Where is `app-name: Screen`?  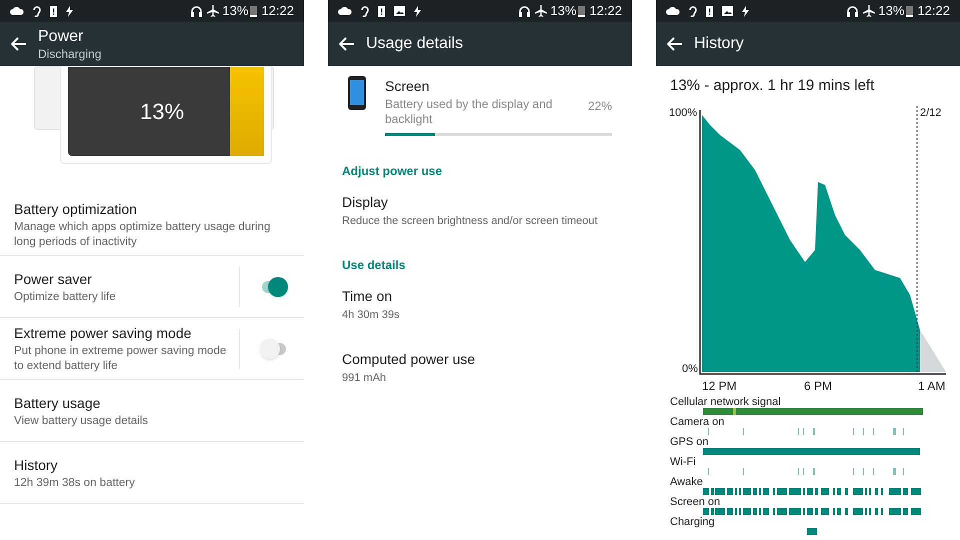
app-name: Screen is located at coordinates (407, 86).